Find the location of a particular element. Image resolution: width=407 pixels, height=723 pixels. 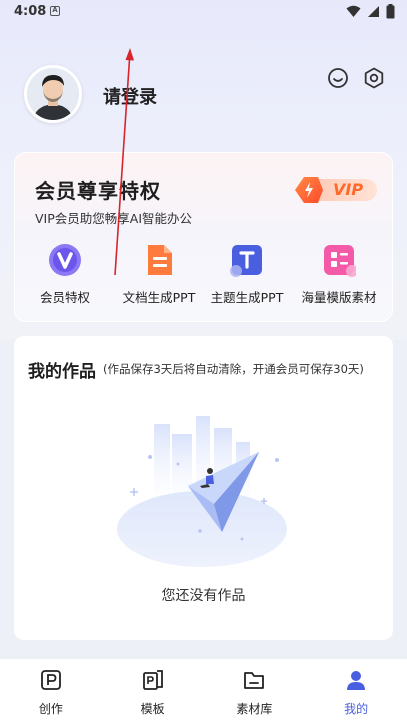

empty-state-illustration is located at coordinates (202, 491).